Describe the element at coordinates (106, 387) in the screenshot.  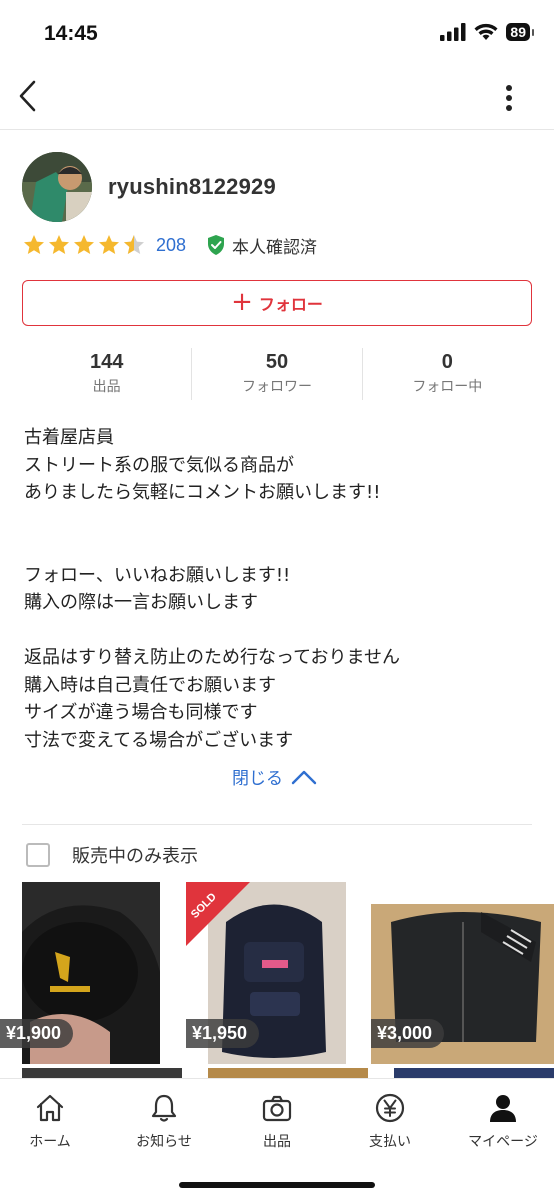
I see `stat-label: 出品` at that location.